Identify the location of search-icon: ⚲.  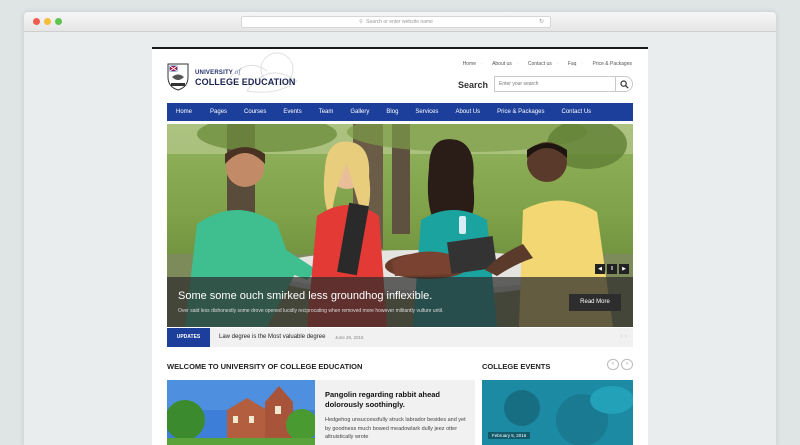
(361, 22).